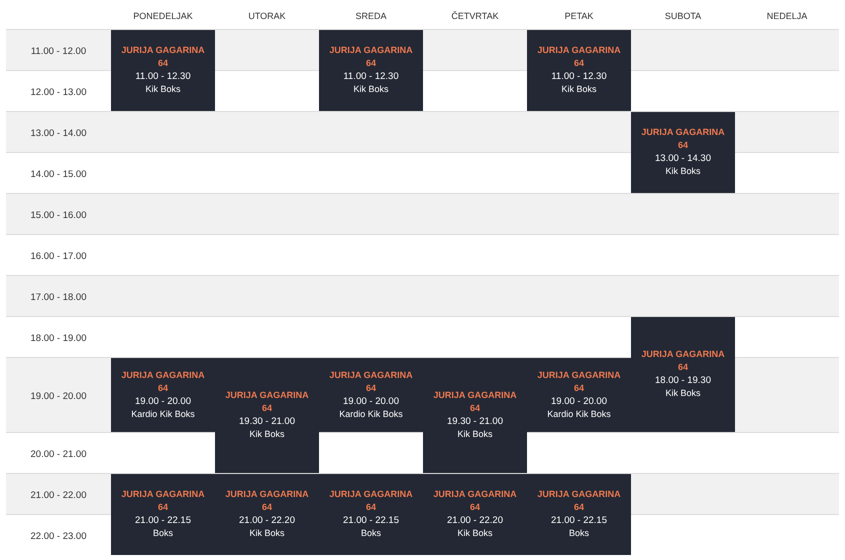 Image resolution: width=845 pixels, height=560 pixels. I want to click on class-event-cell: JURIJA GAGARINA 64 13.00 - 14.30 Kik Boks, so click(683, 152).